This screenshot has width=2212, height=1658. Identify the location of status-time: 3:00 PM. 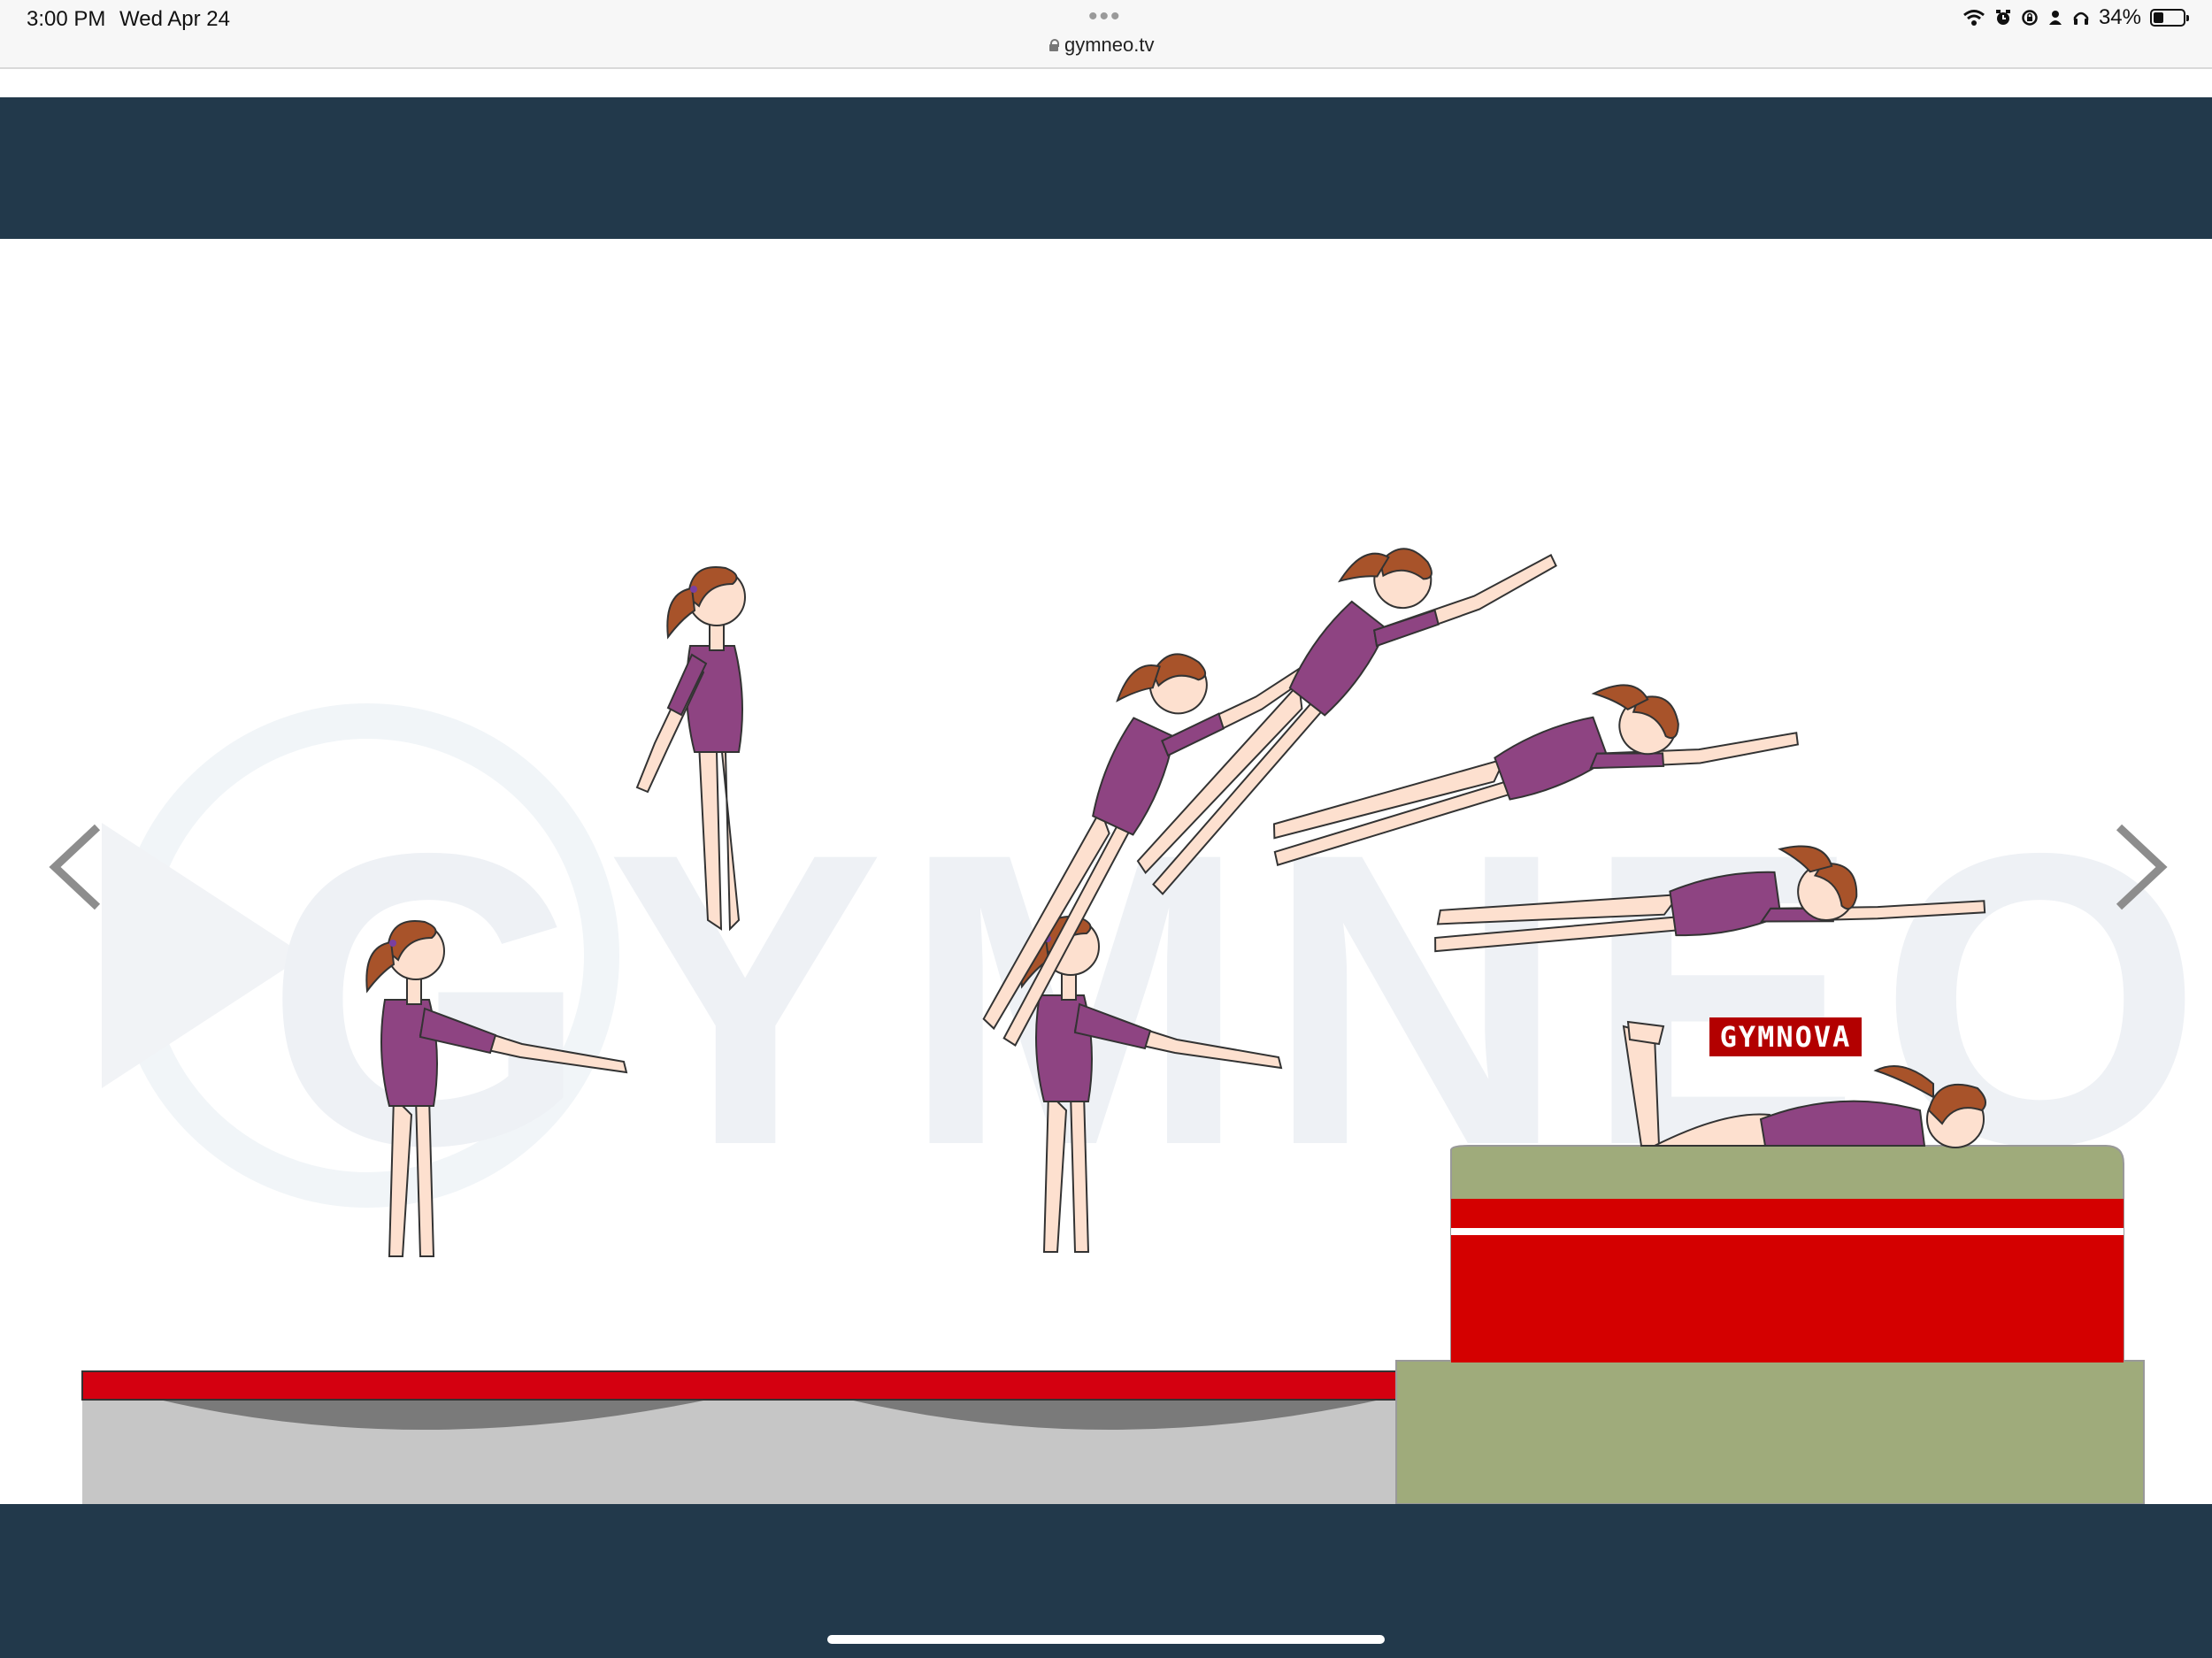
(67, 19).